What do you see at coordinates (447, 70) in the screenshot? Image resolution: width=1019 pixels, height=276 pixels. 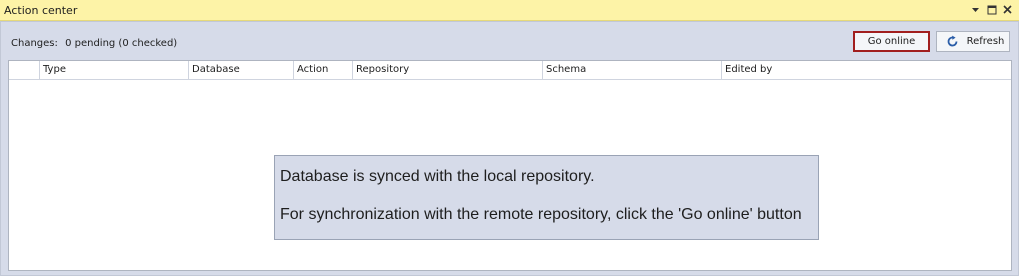 I see `column-header-repository: Repository` at bounding box center [447, 70].